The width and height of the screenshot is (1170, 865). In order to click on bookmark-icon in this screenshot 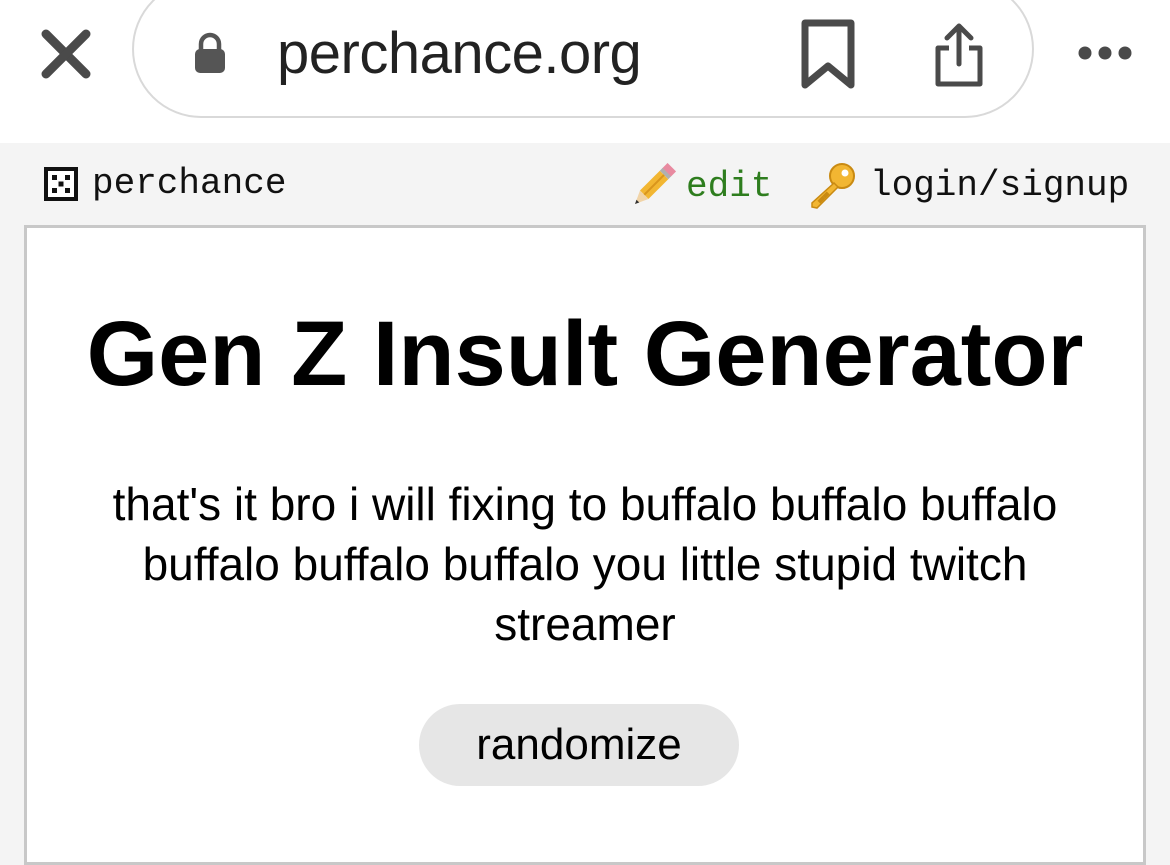, I will do `click(828, 54)`.